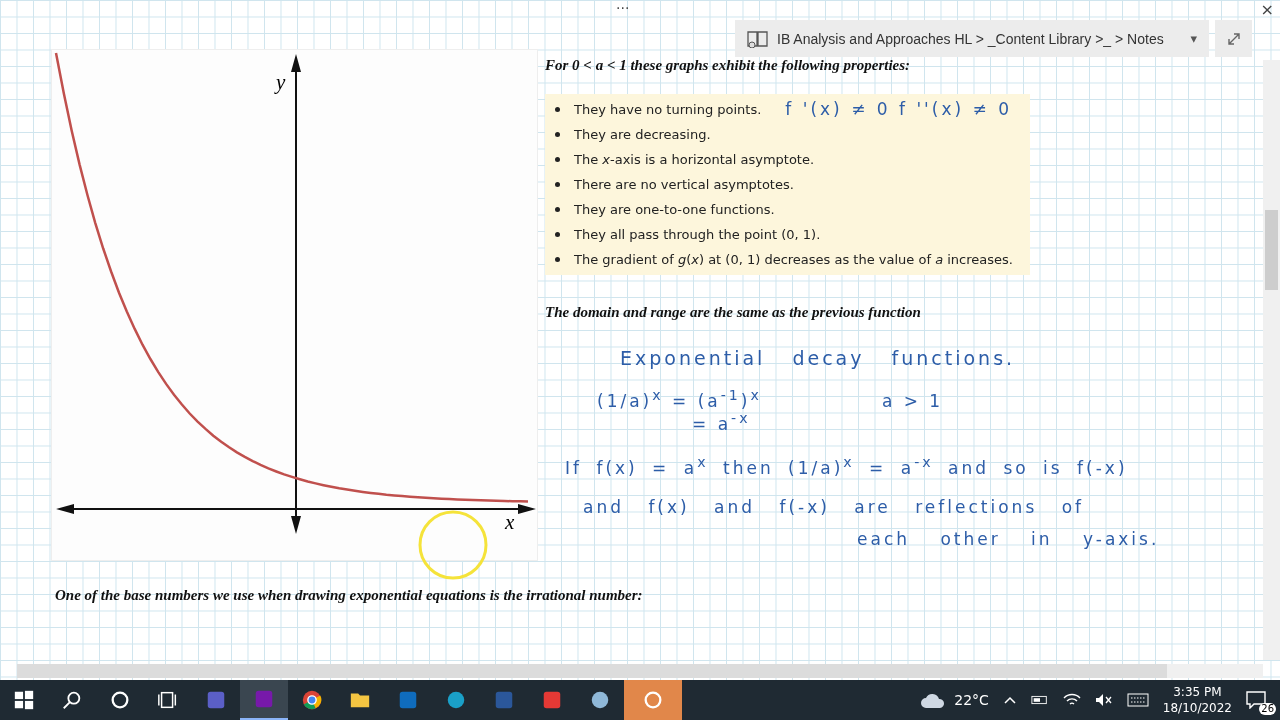 The width and height of the screenshot is (1280, 720). Describe the element at coordinates (1071, 700) in the screenshot. I see `wifi-icon` at that location.